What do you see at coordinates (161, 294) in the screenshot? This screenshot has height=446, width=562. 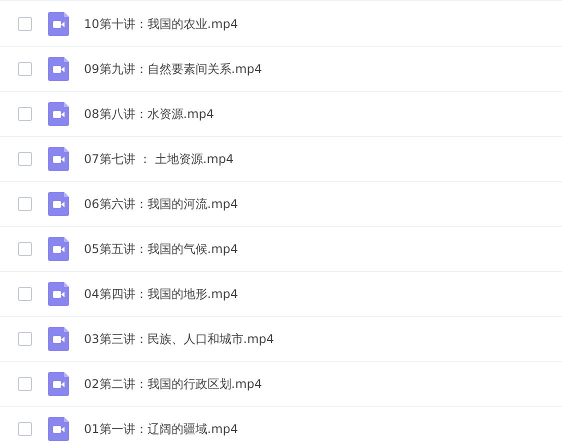 I see `file-name: 04第四讲：我国的地形.mp4` at bounding box center [161, 294].